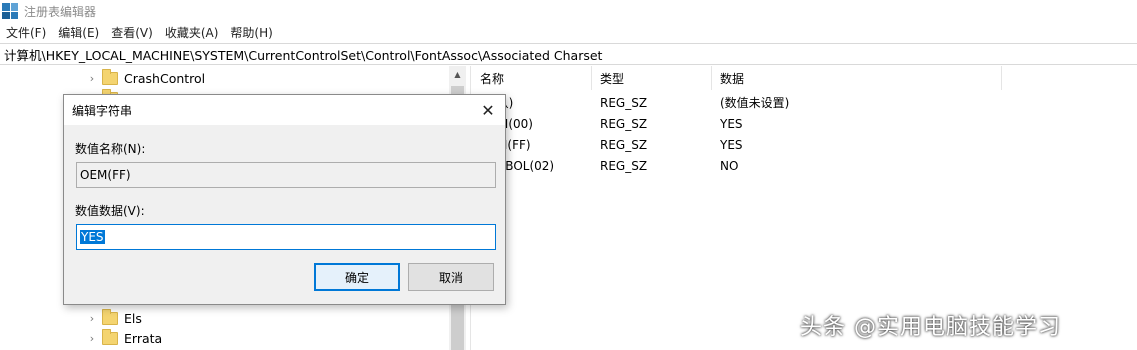  Describe the element at coordinates (143, 338) in the screenshot. I see `tree-item-label: Errata` at that location.